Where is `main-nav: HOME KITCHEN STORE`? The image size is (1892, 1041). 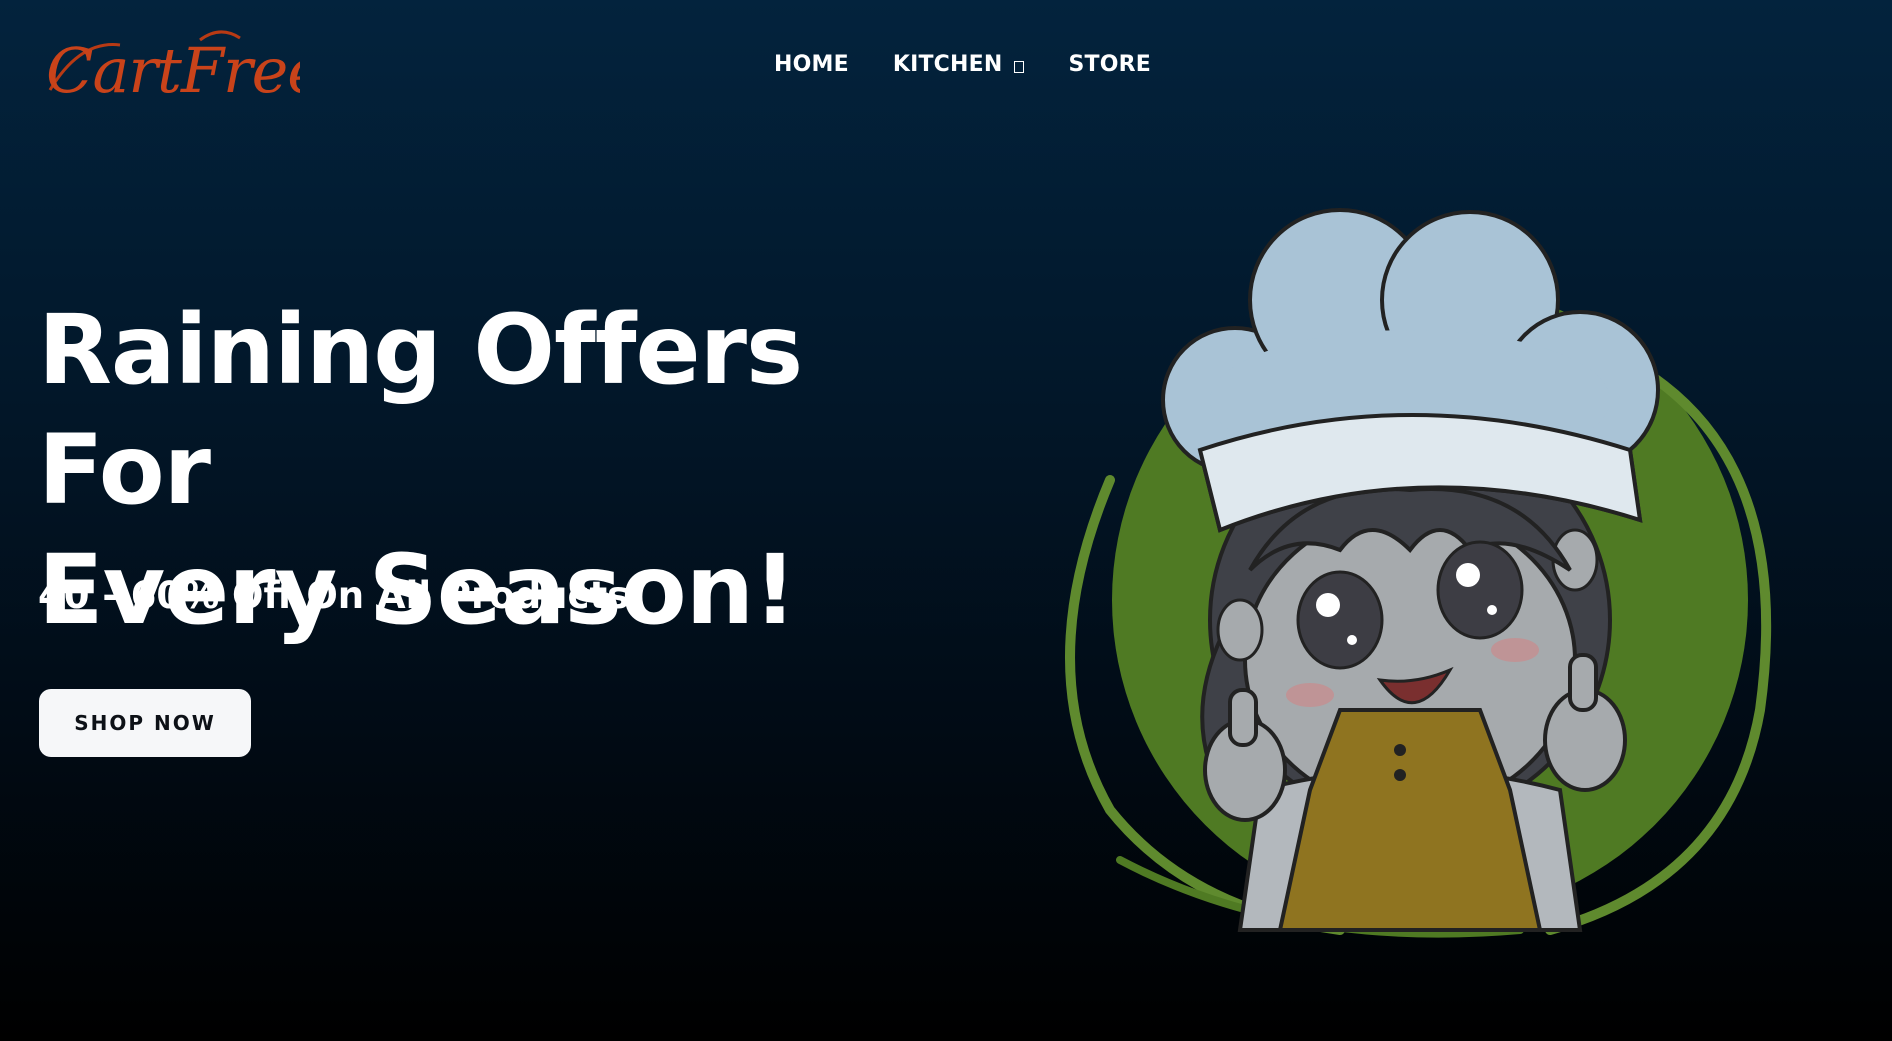 main-nav: HOME KITCHEN STORE is located at coordinates (962, 64).